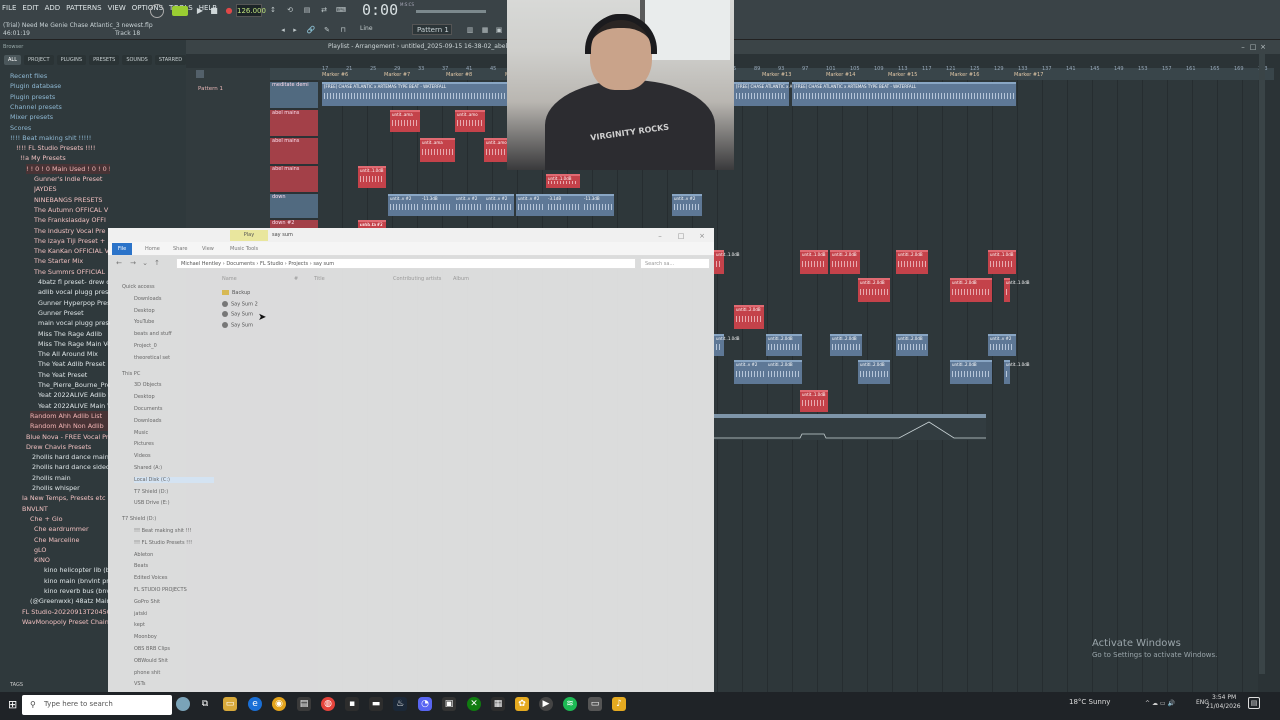 The width and height of the screenshot is (1280, 720). Describe the element at coordinates (279, 704) in the screenshot. I see `chrome-icon: ◉` at that location.